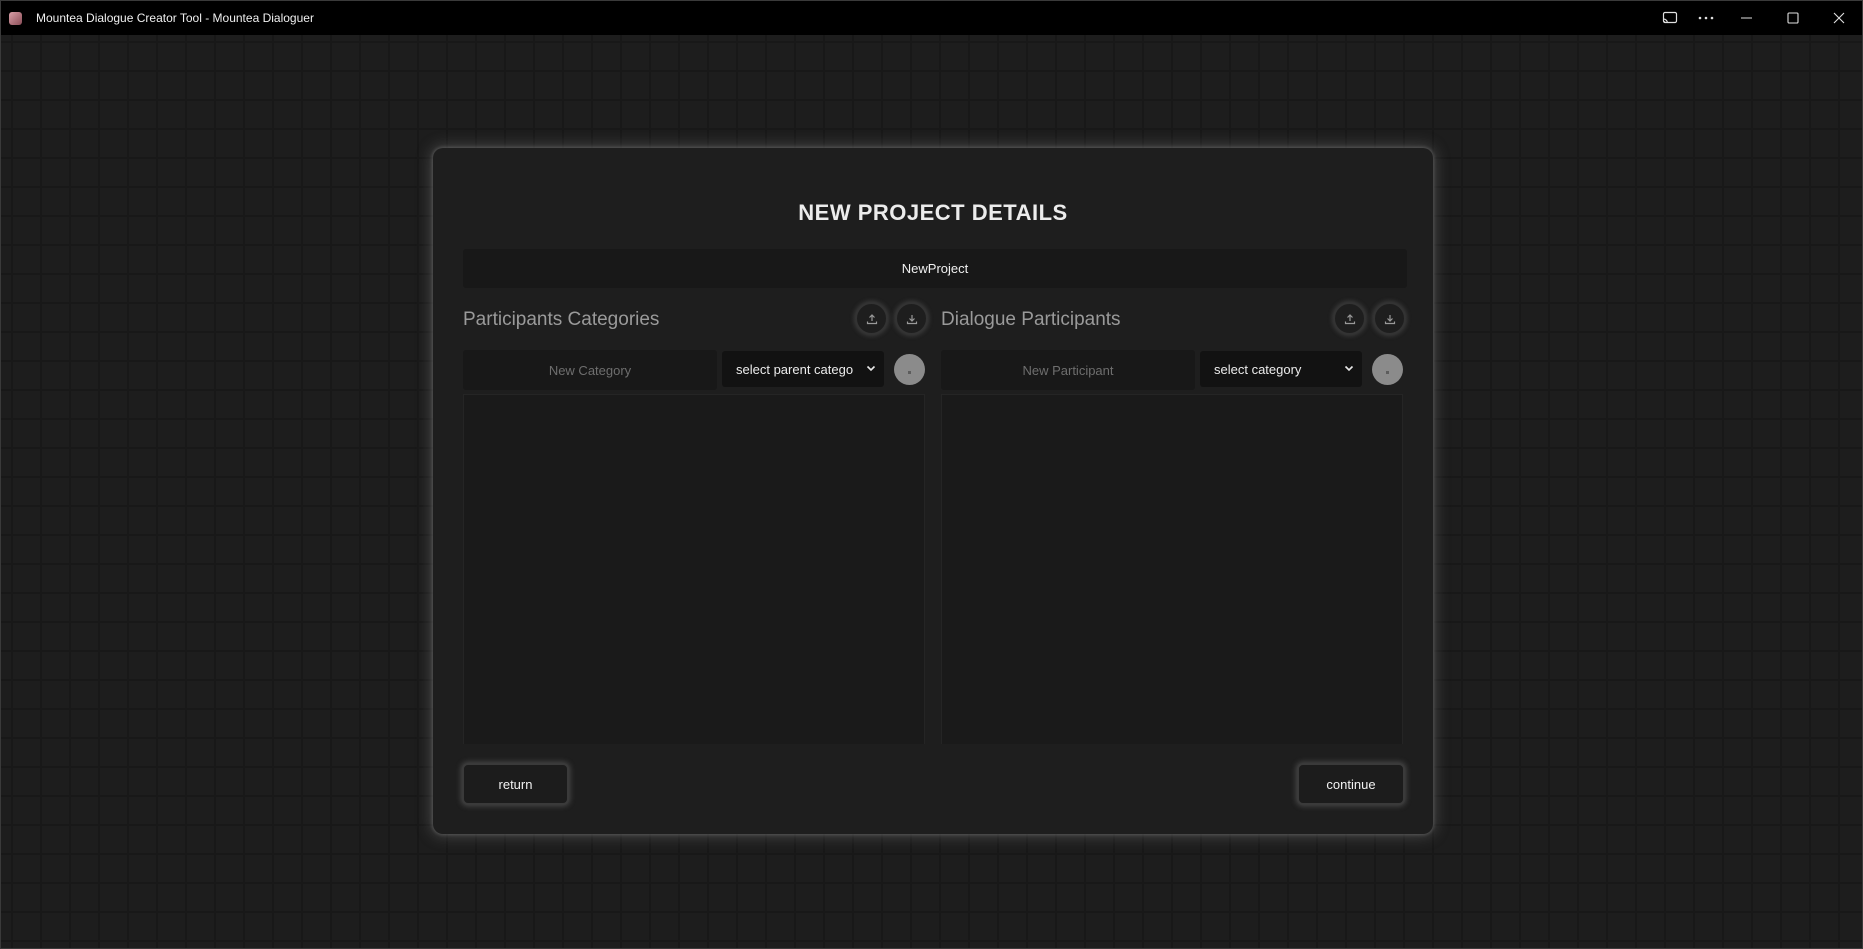  What do you see at coordinates (1068, 370) in the screenshot?
I see `new-participant-input` at bounding box center [1068, 370].